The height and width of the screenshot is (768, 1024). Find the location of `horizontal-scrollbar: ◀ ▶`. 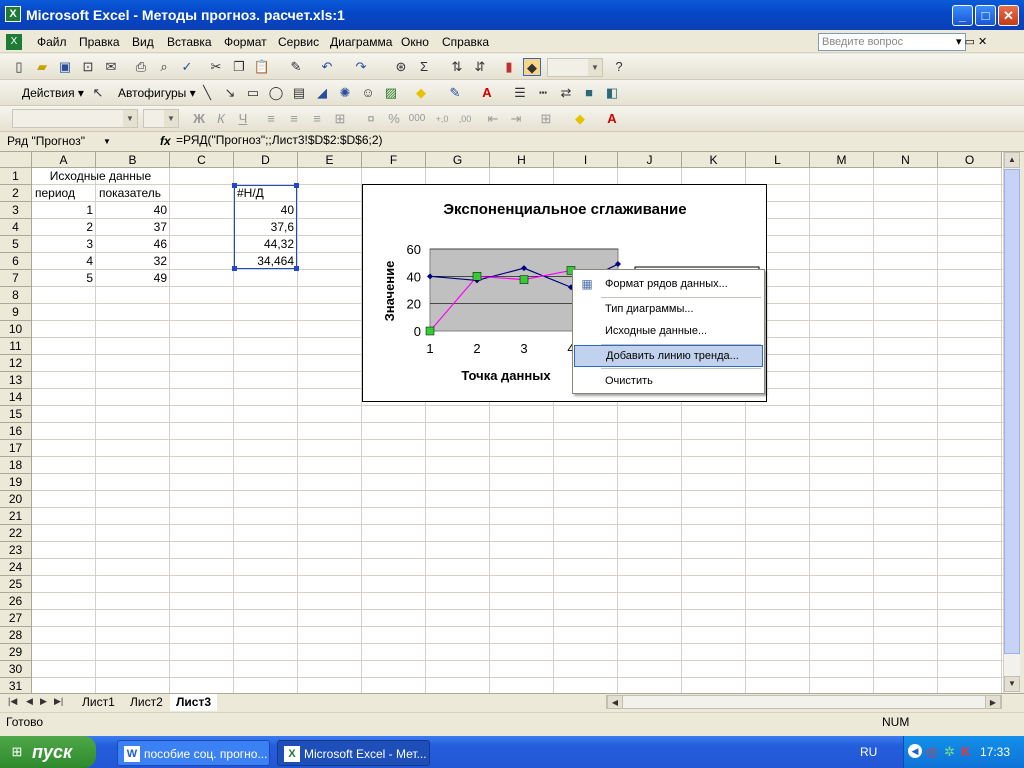

horizontal-scrollbar: ◀ ▶ is located at coordinates (804, 702).